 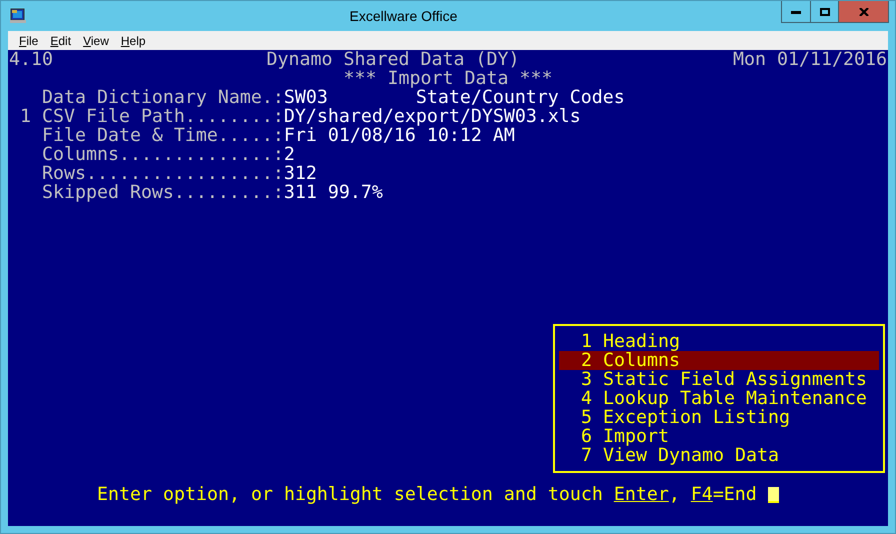 I want to click on screen-title: Dynamo Shared Data (DY), so click(x=393, y=59).